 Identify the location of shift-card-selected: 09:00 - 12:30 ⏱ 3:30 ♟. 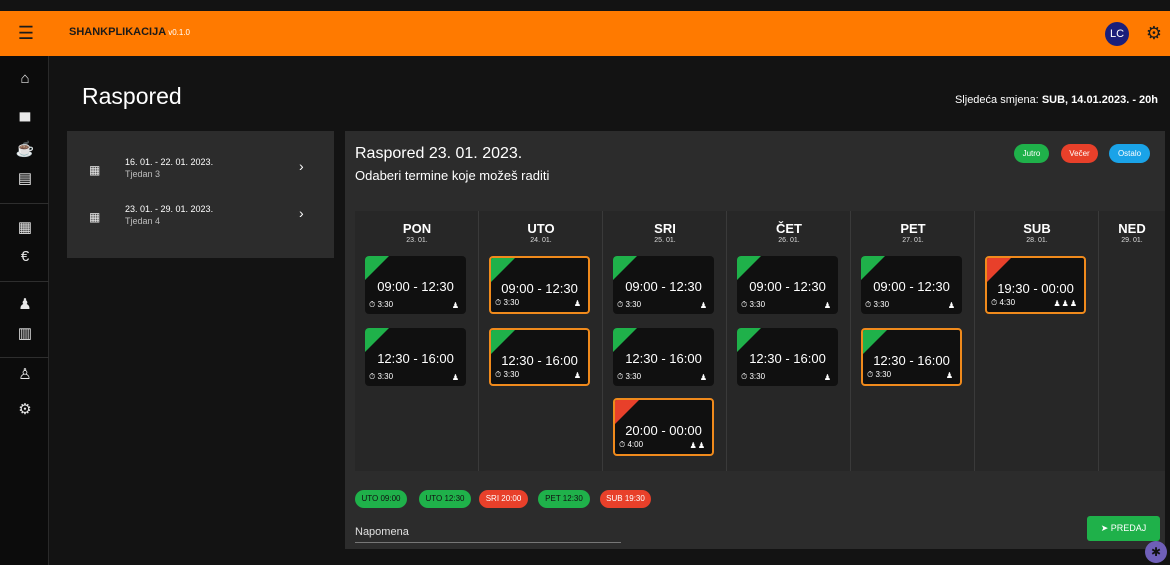
(539, 285).